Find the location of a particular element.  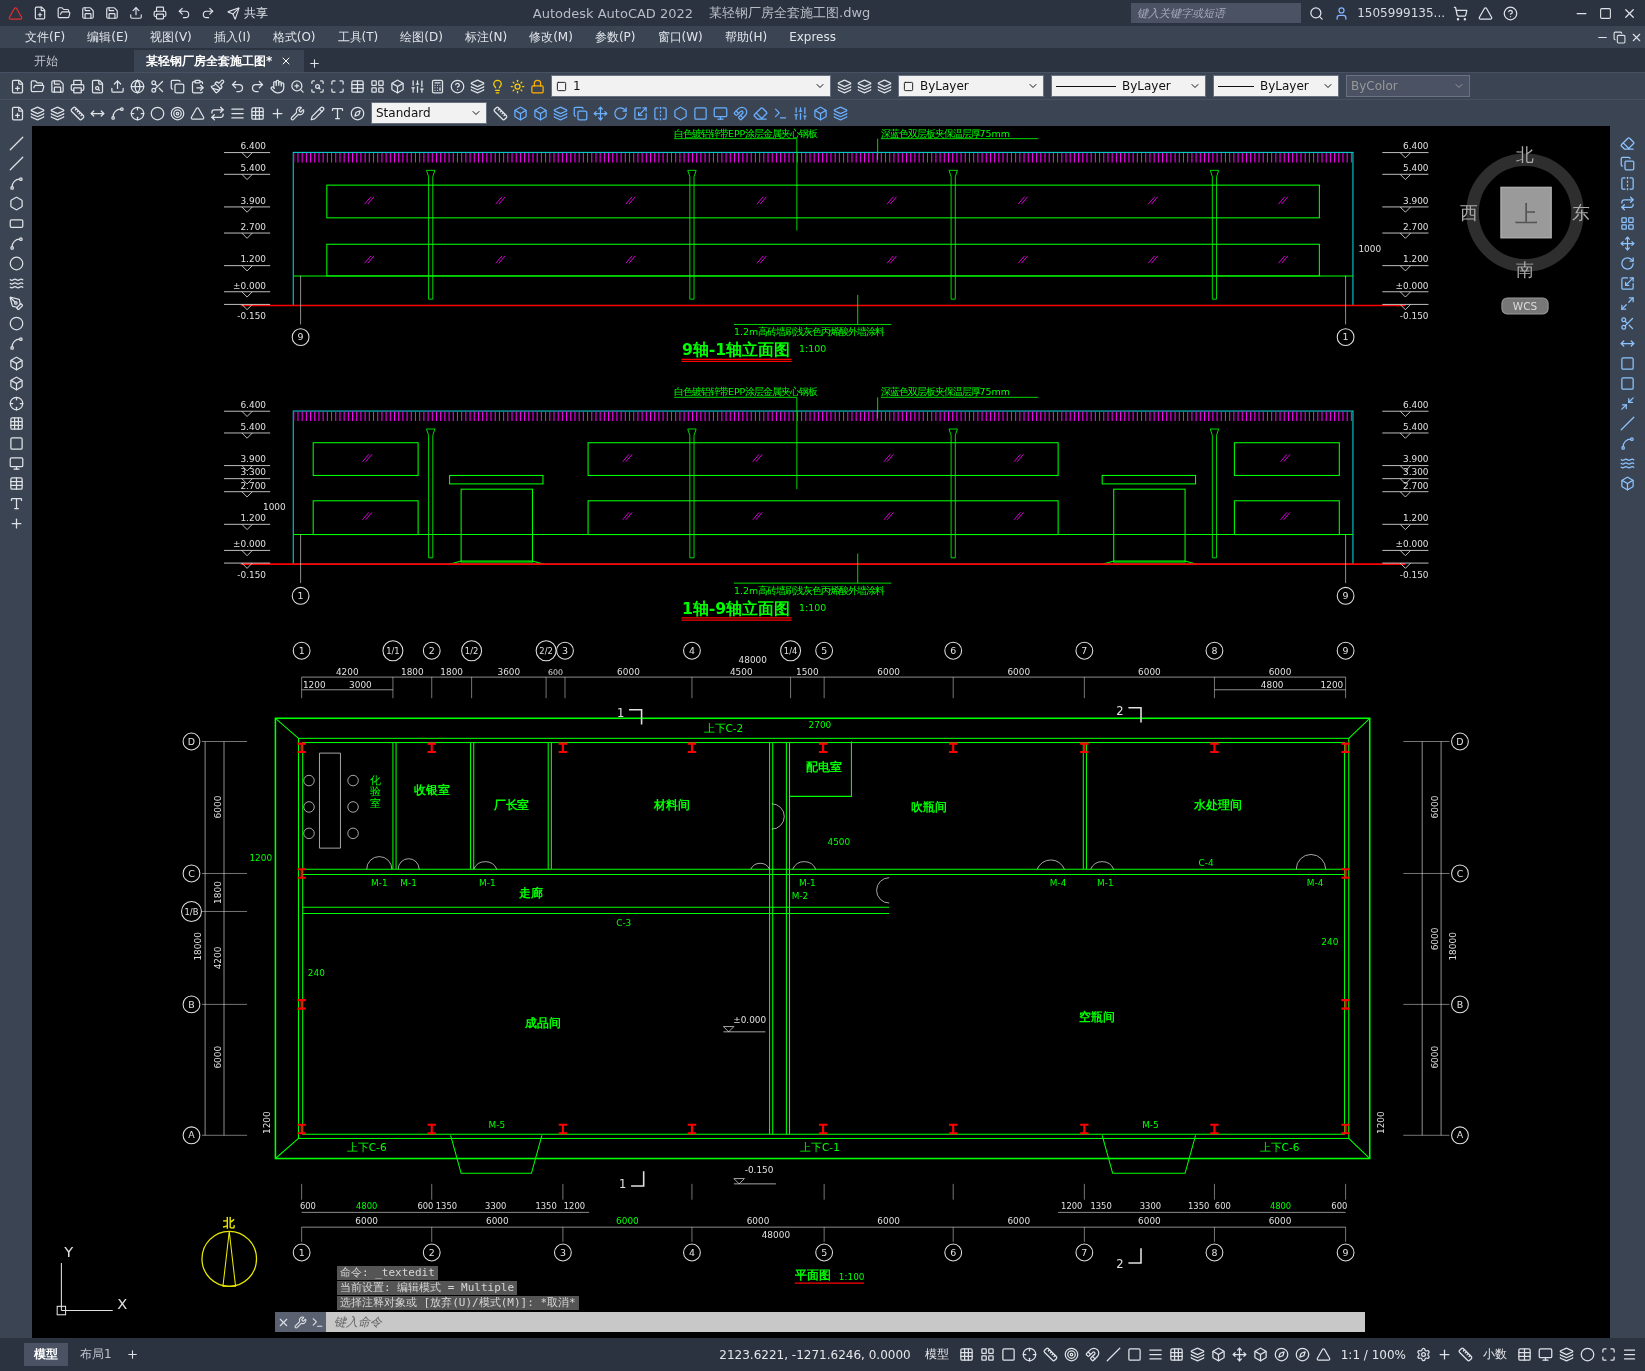

search-field: 键入关键字或短语 is located at coordinates (1216, 13).